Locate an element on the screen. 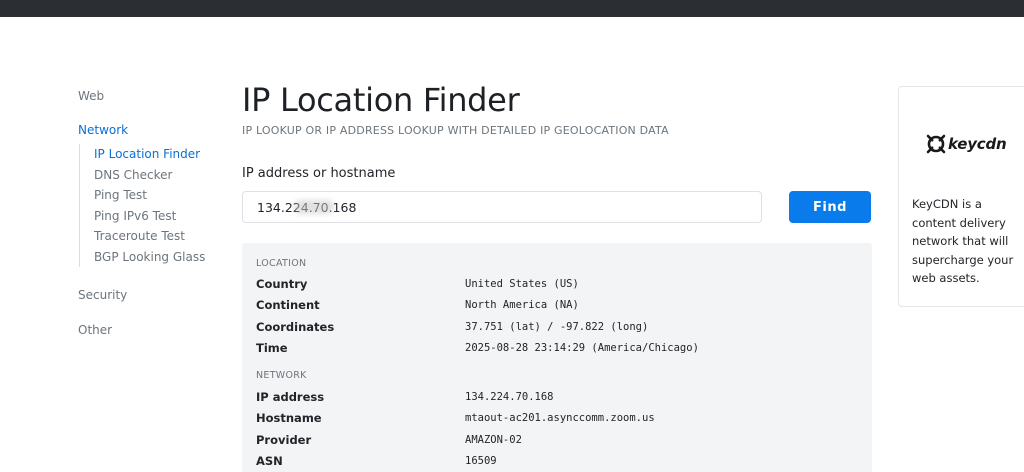  row-key: Country is located at coordinates (282, 284).